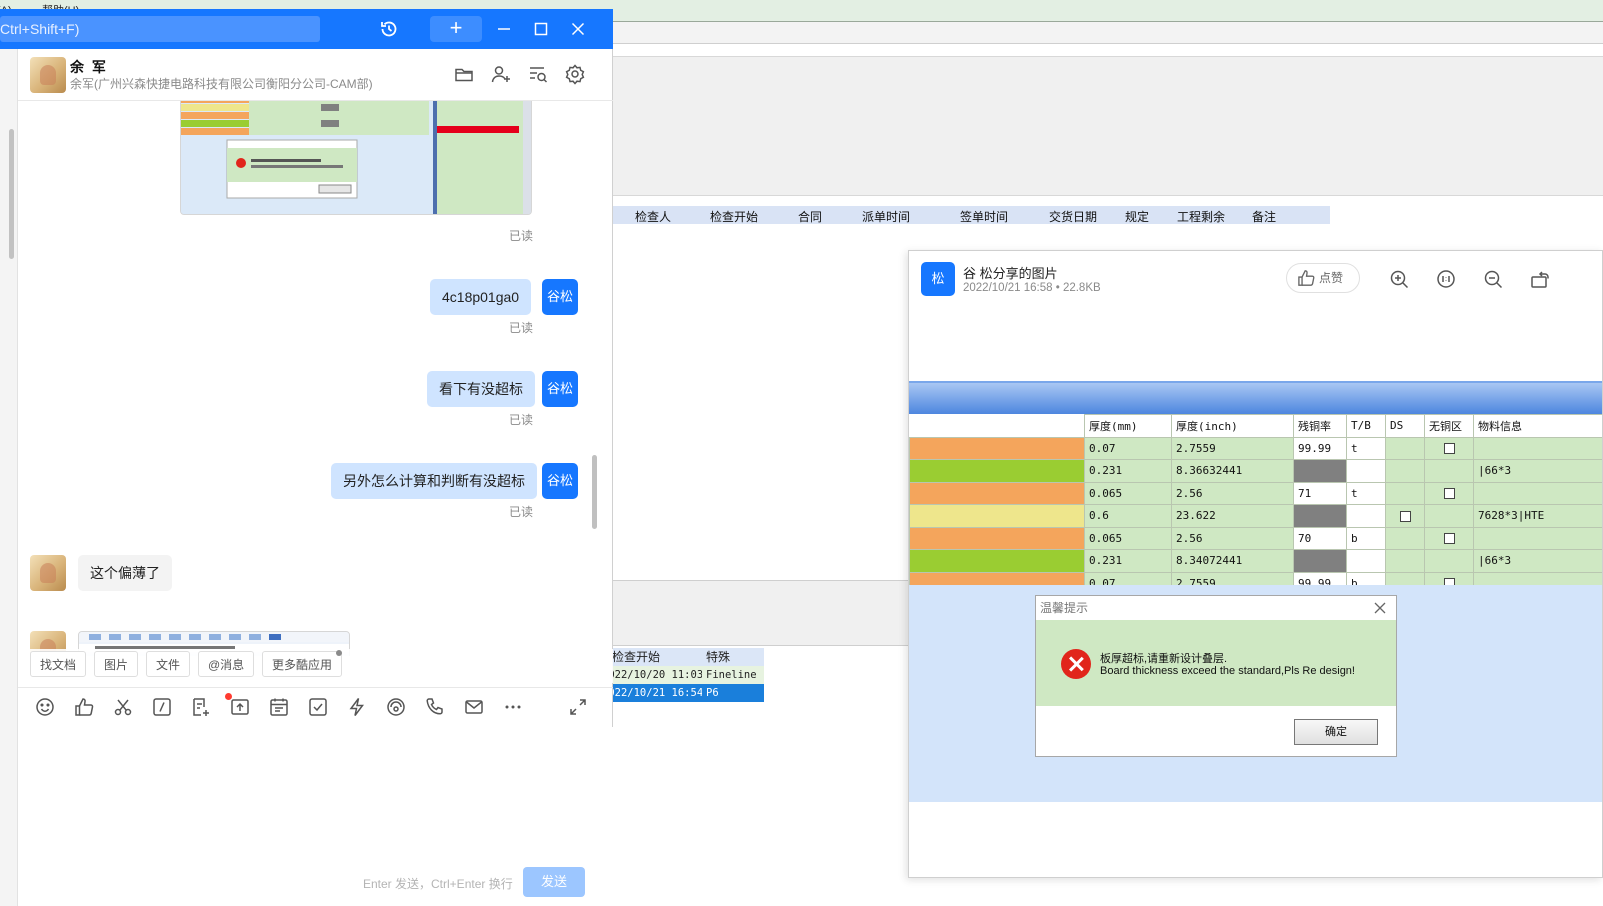 This screenshot has height=906, width=1603. Describe the element at coordinates (1540, 279) in the screenshot. I see `rotate-icon` at that location.